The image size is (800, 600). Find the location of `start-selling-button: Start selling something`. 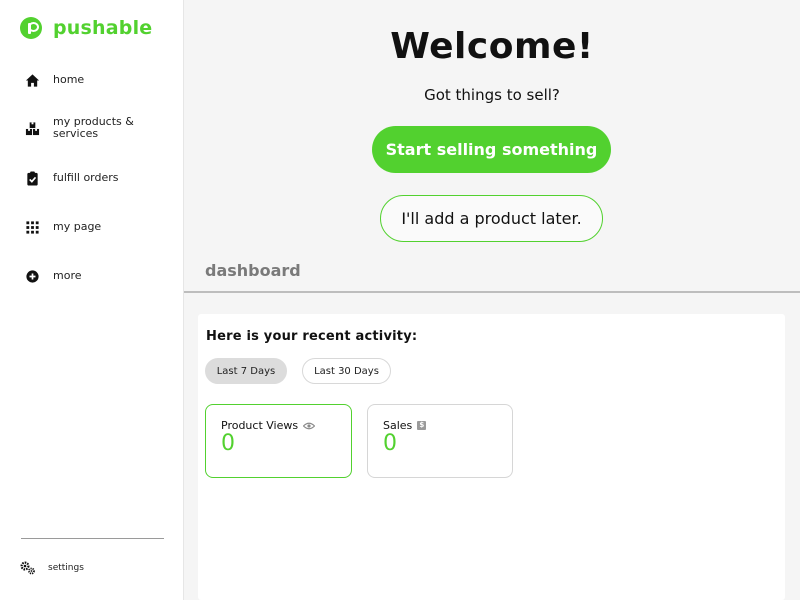

start-selling-button: Start selling something is located at coordinates (491, 149).